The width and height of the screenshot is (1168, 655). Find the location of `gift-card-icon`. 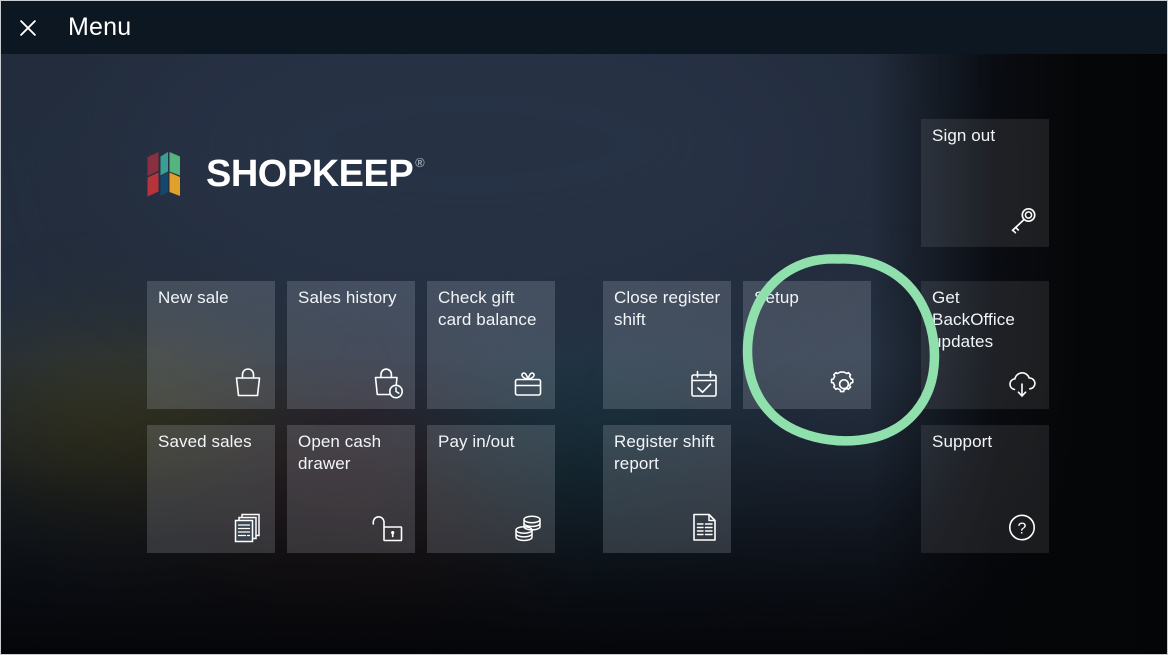

gift-card-icon is located at coordinates (528, 383).